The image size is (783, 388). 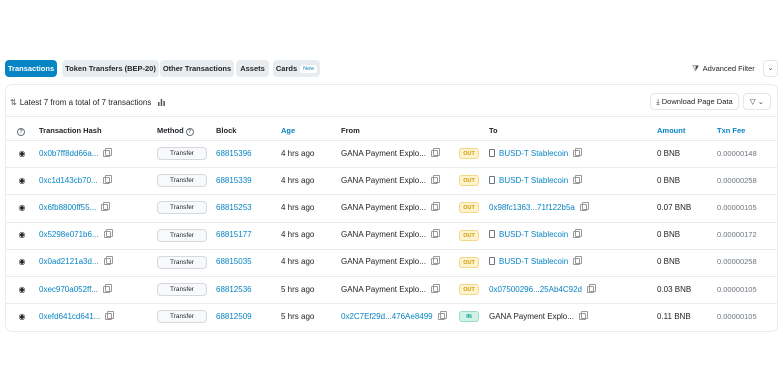 I want to click on tab-other-transactions: Other Transactions, so click(x=197, y=68).